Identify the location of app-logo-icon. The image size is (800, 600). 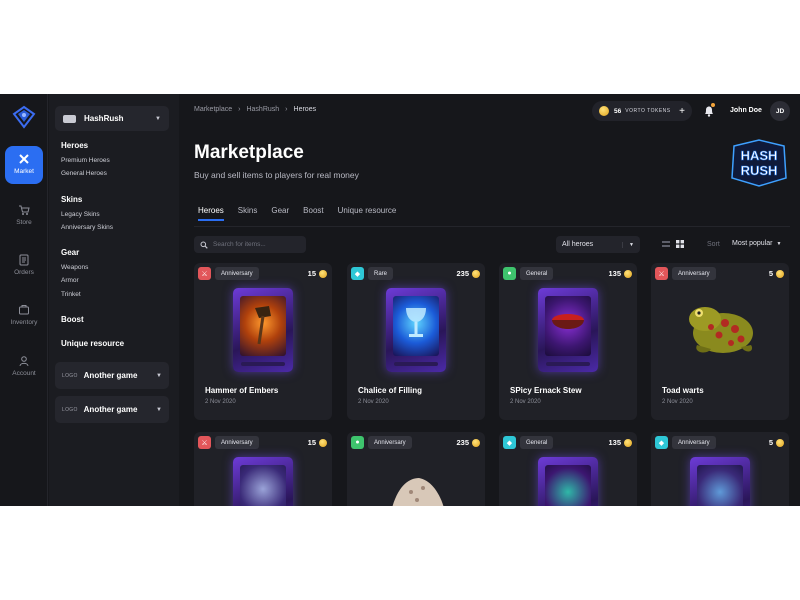
(24, 117).